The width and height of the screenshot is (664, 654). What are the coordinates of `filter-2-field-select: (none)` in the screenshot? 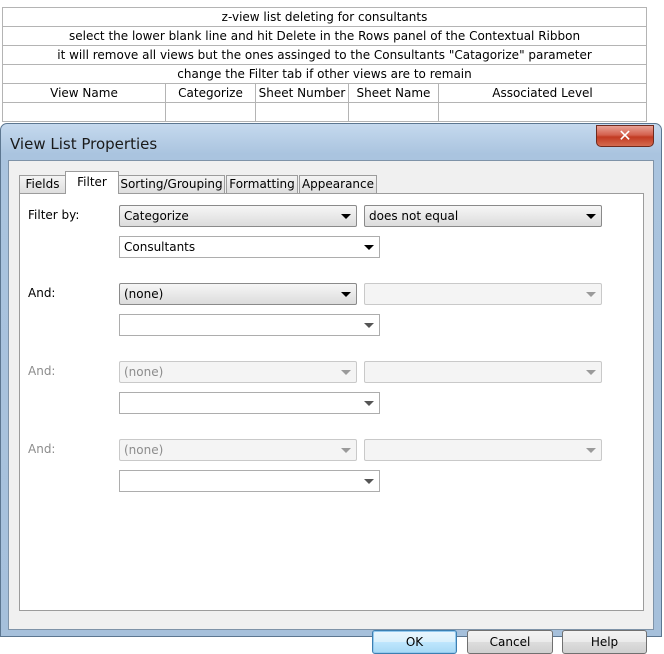 It's located at (238, 294).